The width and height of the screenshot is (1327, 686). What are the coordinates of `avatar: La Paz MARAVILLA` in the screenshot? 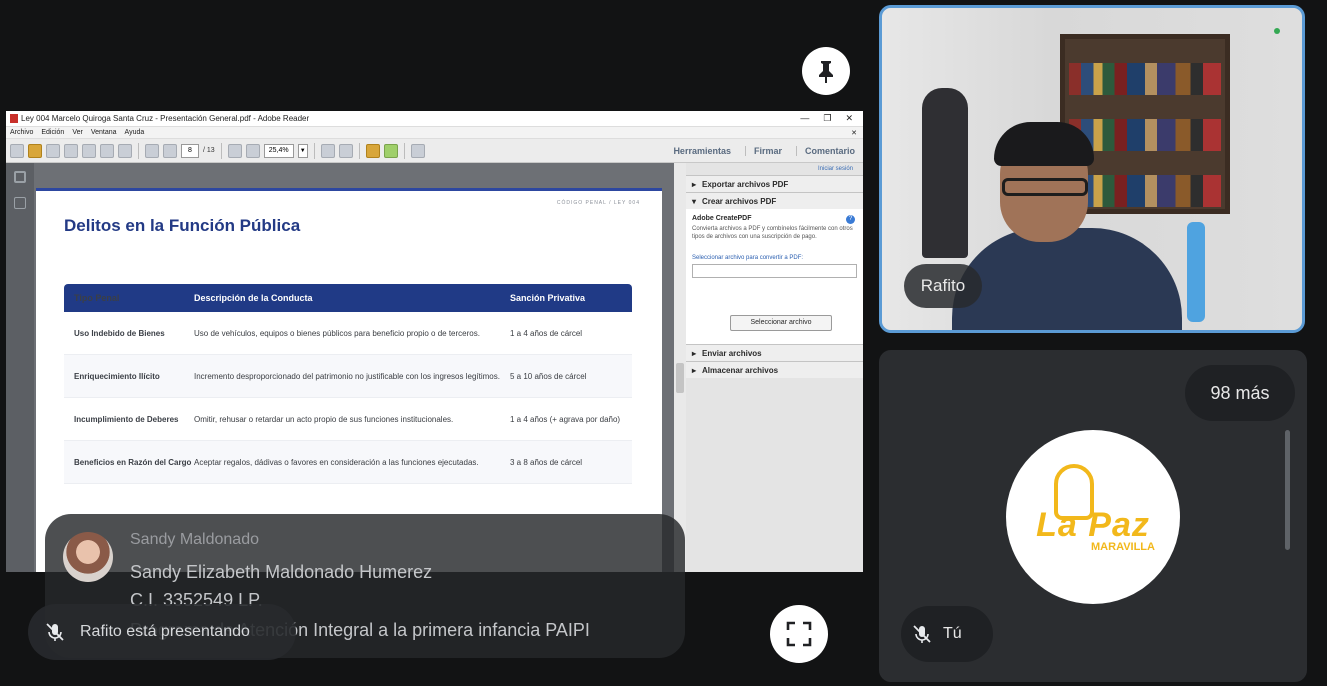 It's located at (1093, 517).